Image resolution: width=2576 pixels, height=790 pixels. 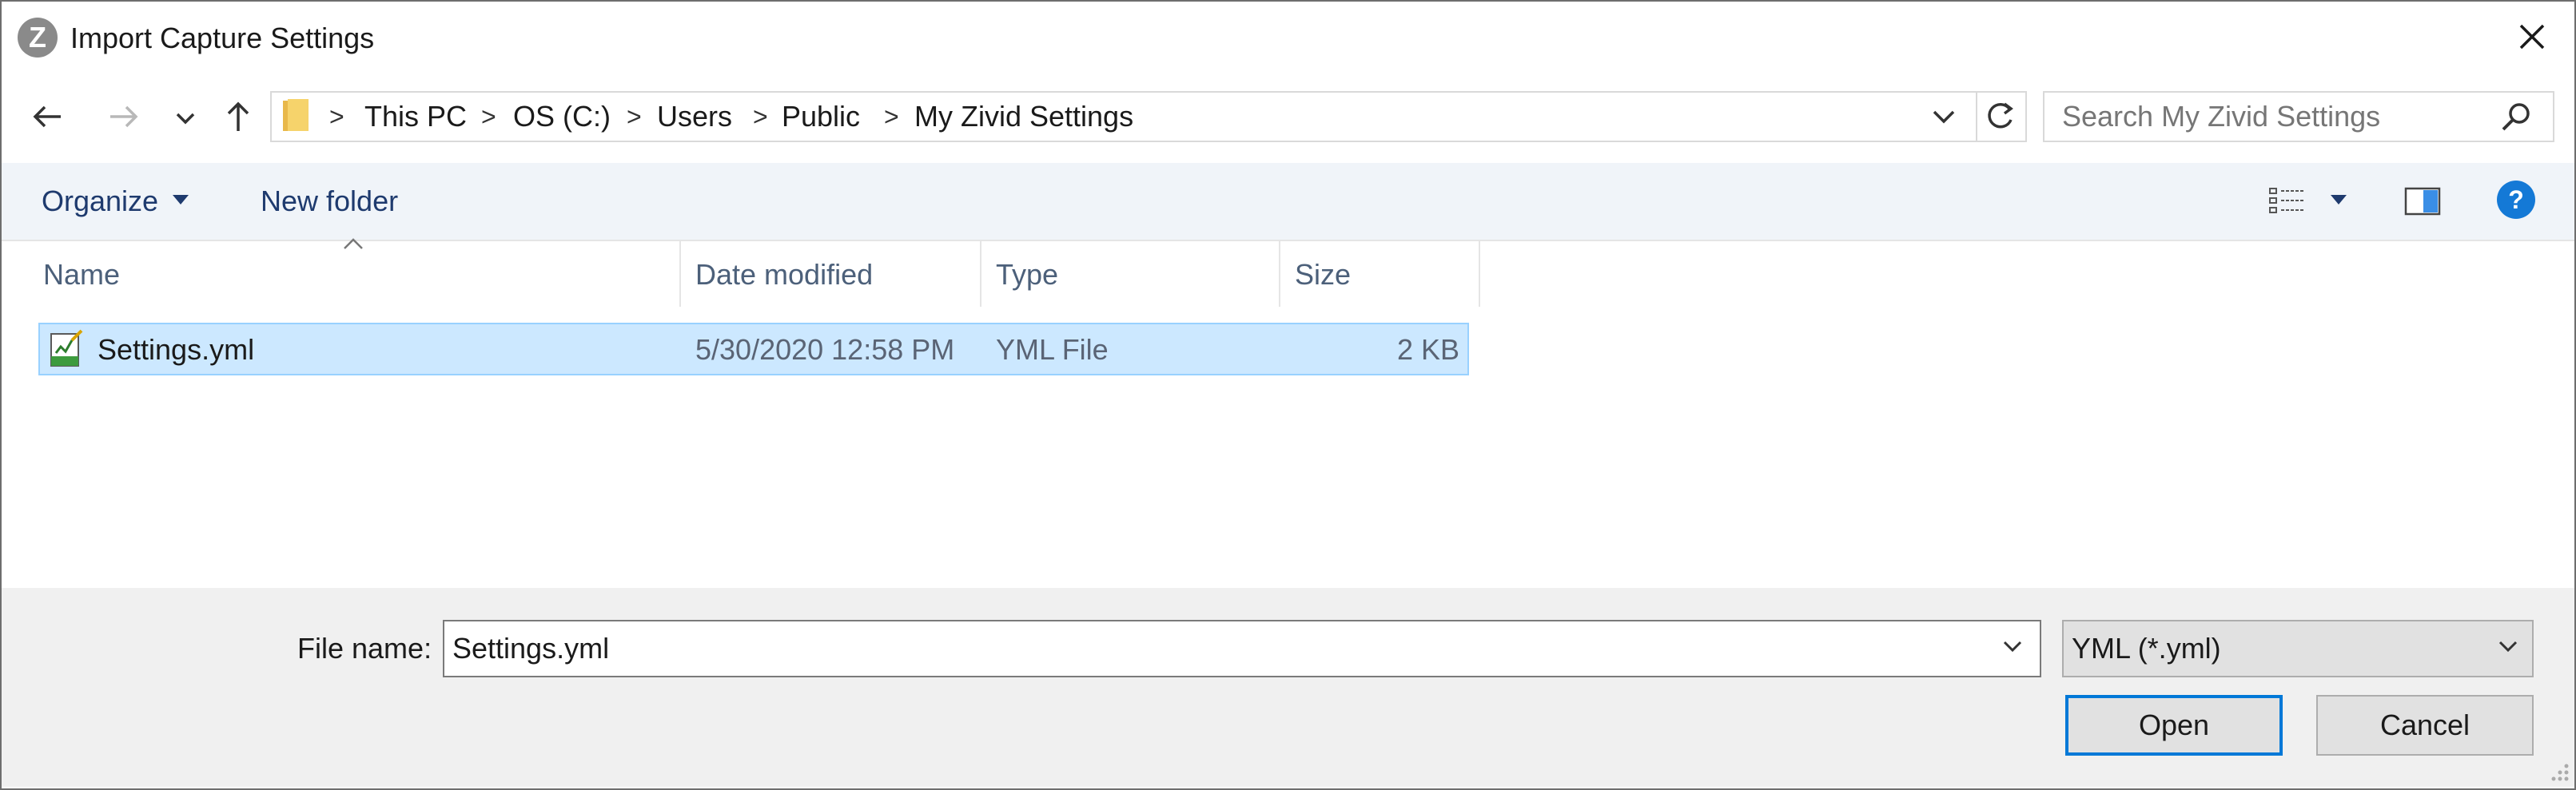 What do you see at coordinates (2221, 116) in the screenshot?
I see `search-placeholder: Search My Zivid Settings` at bounding box center [2221, 116].